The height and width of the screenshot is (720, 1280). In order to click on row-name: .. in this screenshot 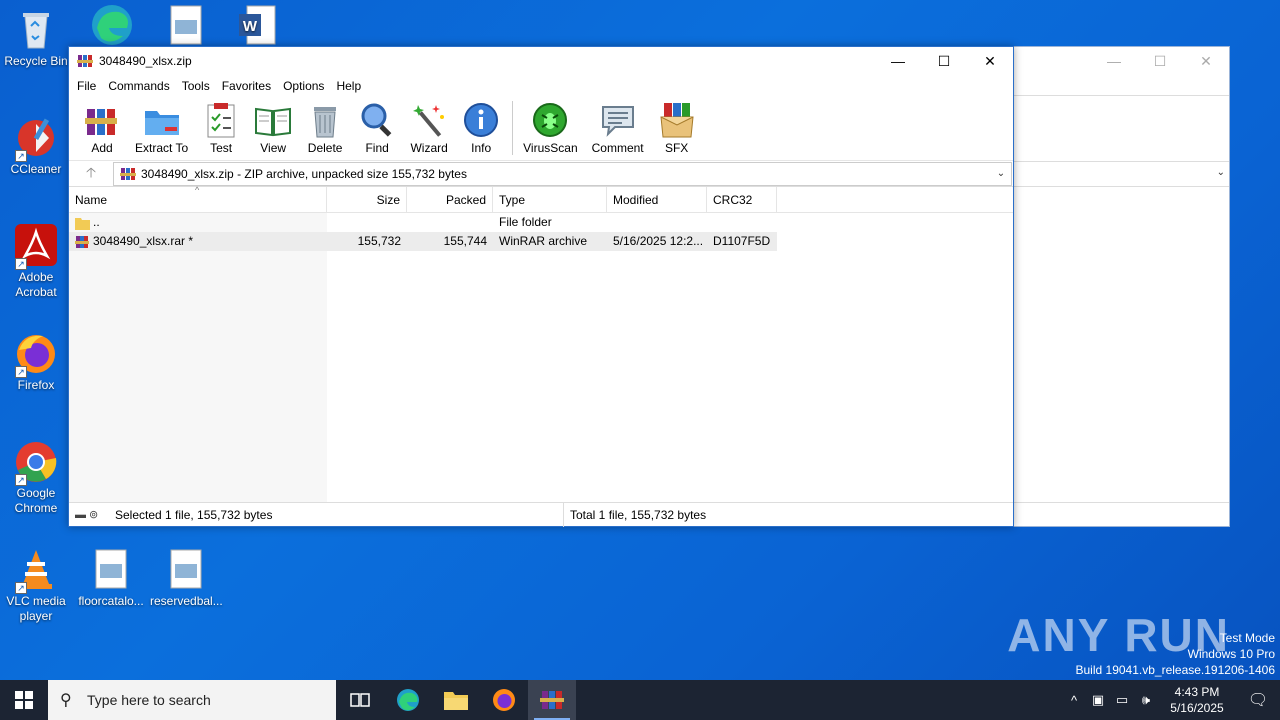, I will do `click(96, 222)`.